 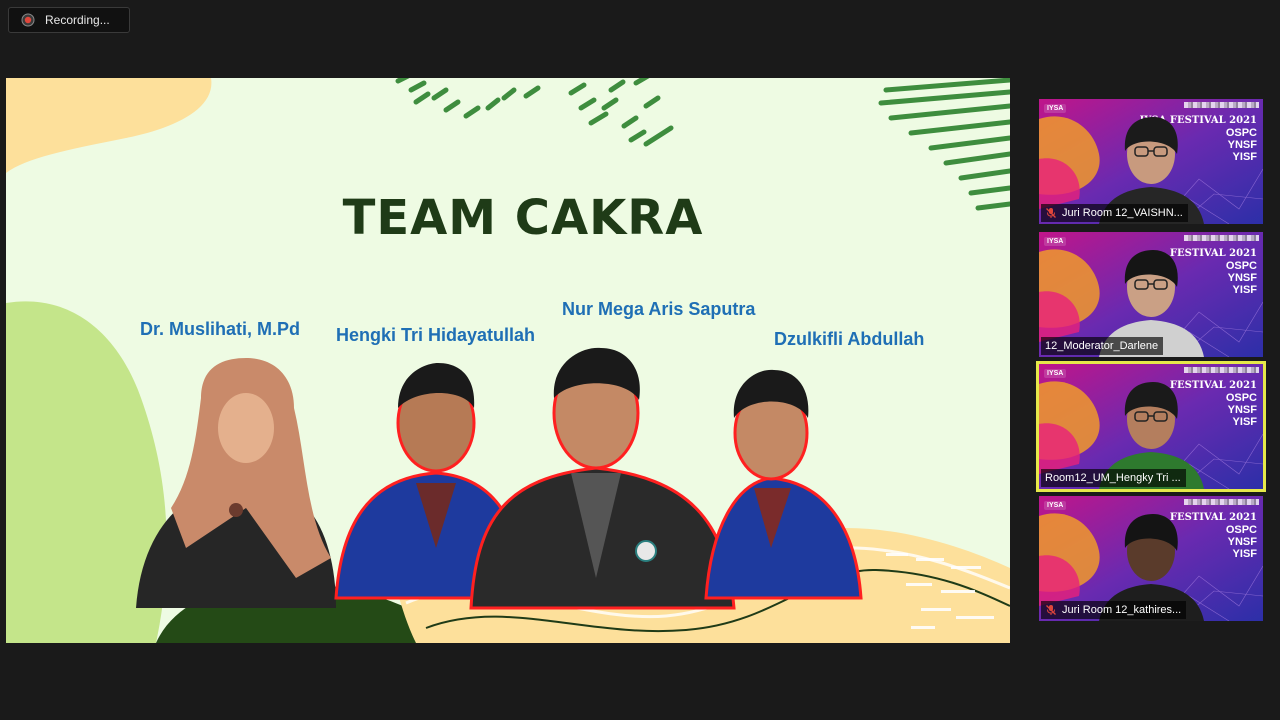 I want to click on member-photo-muslihati, so click(x=236, y=483).